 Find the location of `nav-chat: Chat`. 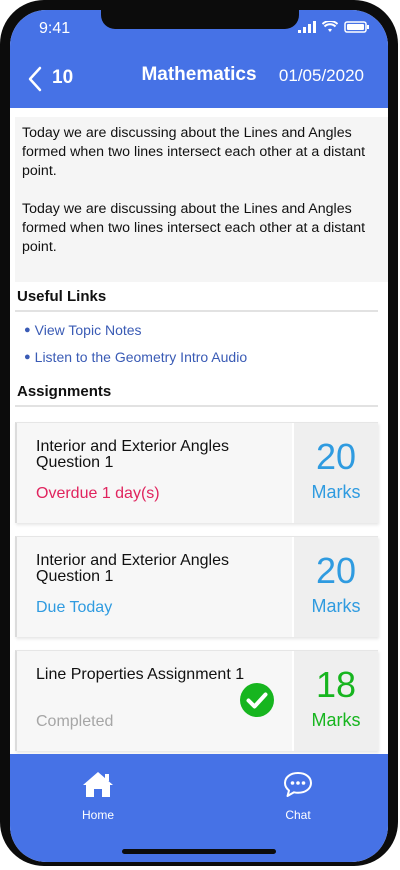

nav-chat: Chat is located at coordinates (298, 796).